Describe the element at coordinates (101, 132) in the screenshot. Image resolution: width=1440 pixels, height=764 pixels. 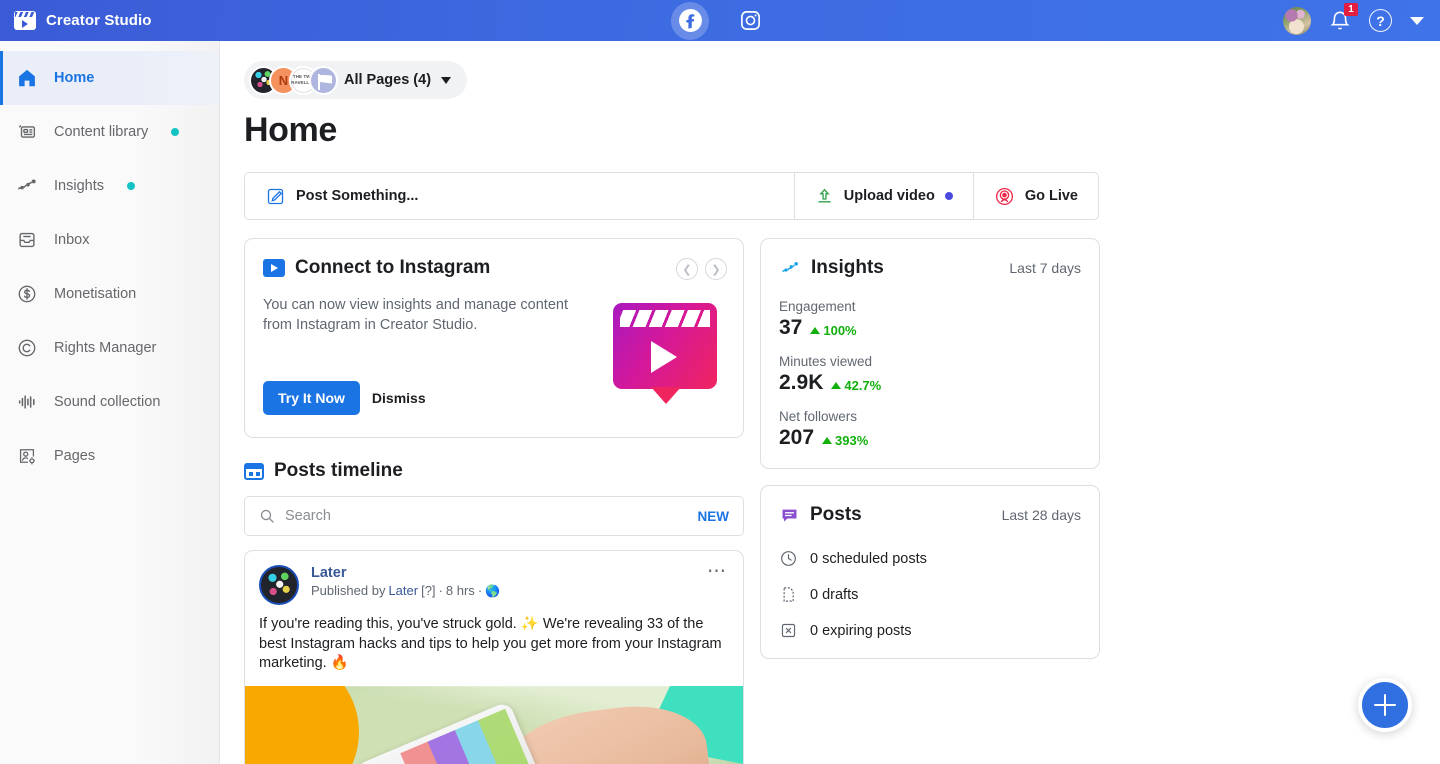
I see `sidebar-item-label: Content library` at that location.